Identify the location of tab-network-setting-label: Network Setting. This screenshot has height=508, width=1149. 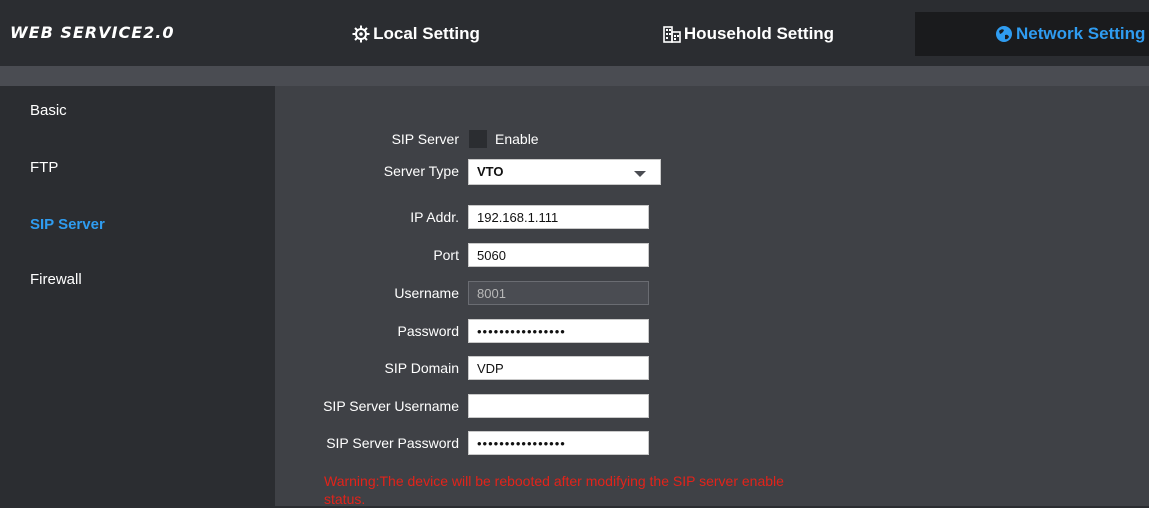
(1081, 33).